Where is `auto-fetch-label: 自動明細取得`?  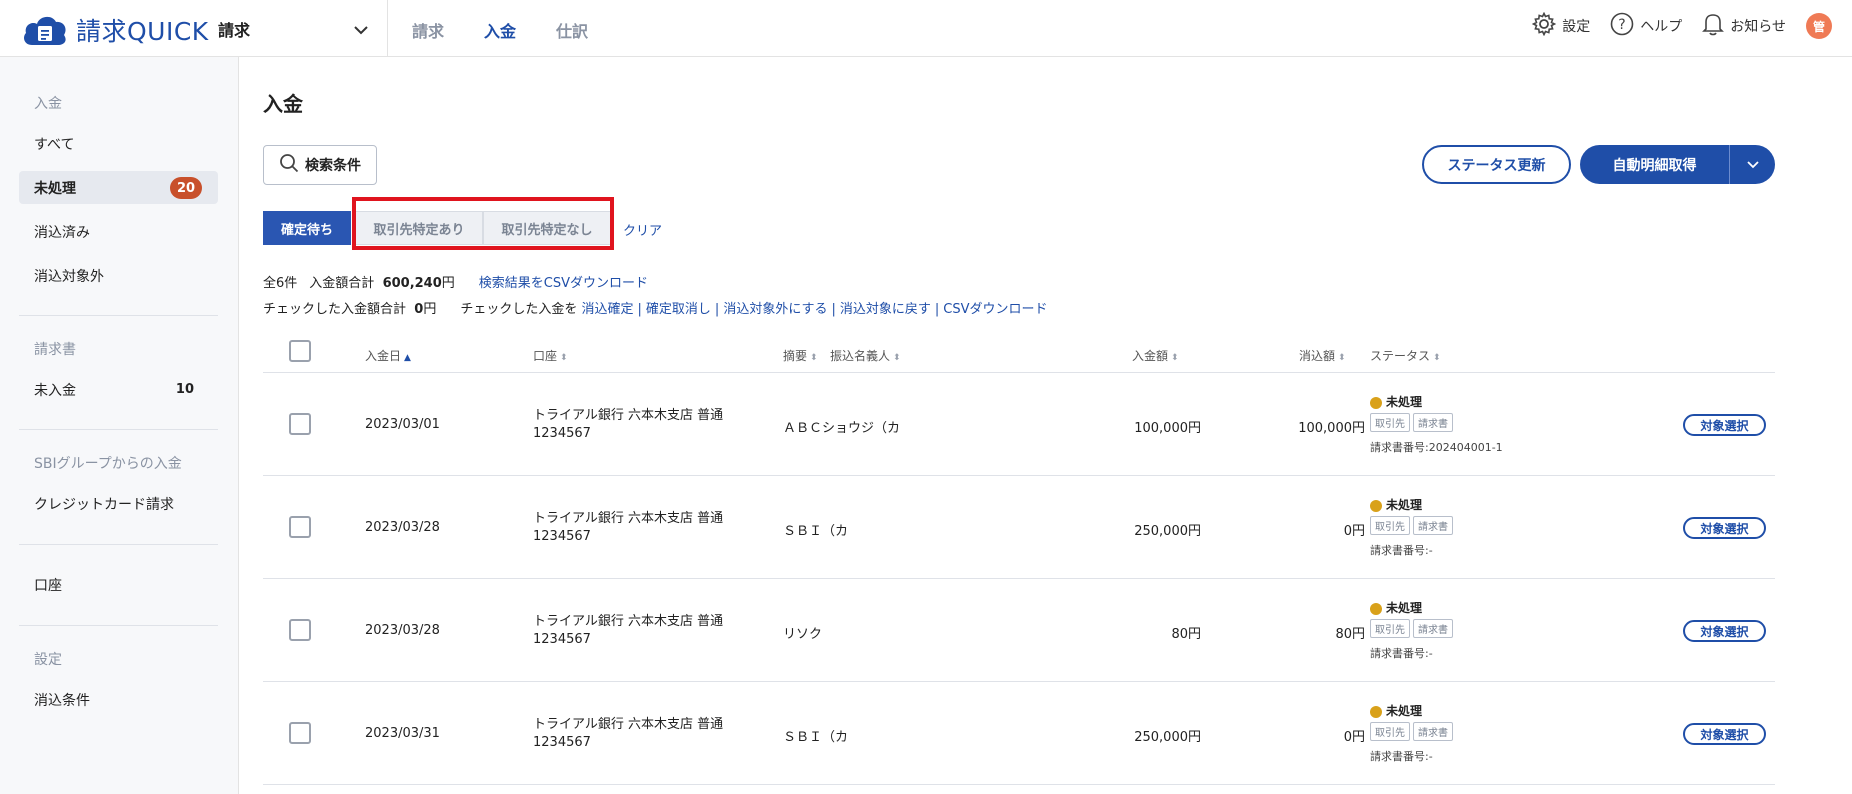
auto-fetch-label: 自動明細取得 is located at coordinates (1654, 165).